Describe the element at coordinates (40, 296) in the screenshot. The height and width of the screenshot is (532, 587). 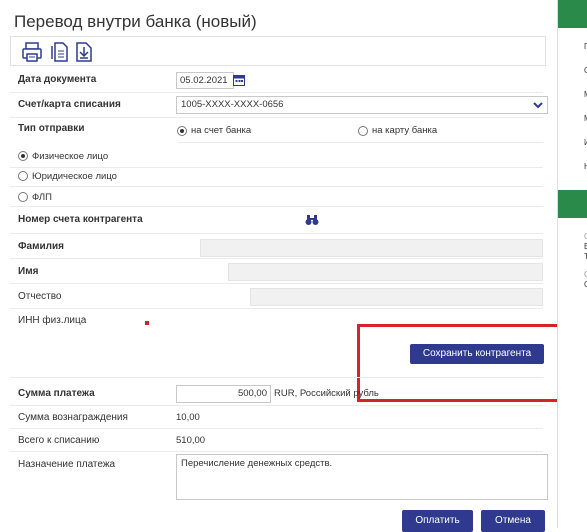
I see `patronymic-label: Отчество` at that location.